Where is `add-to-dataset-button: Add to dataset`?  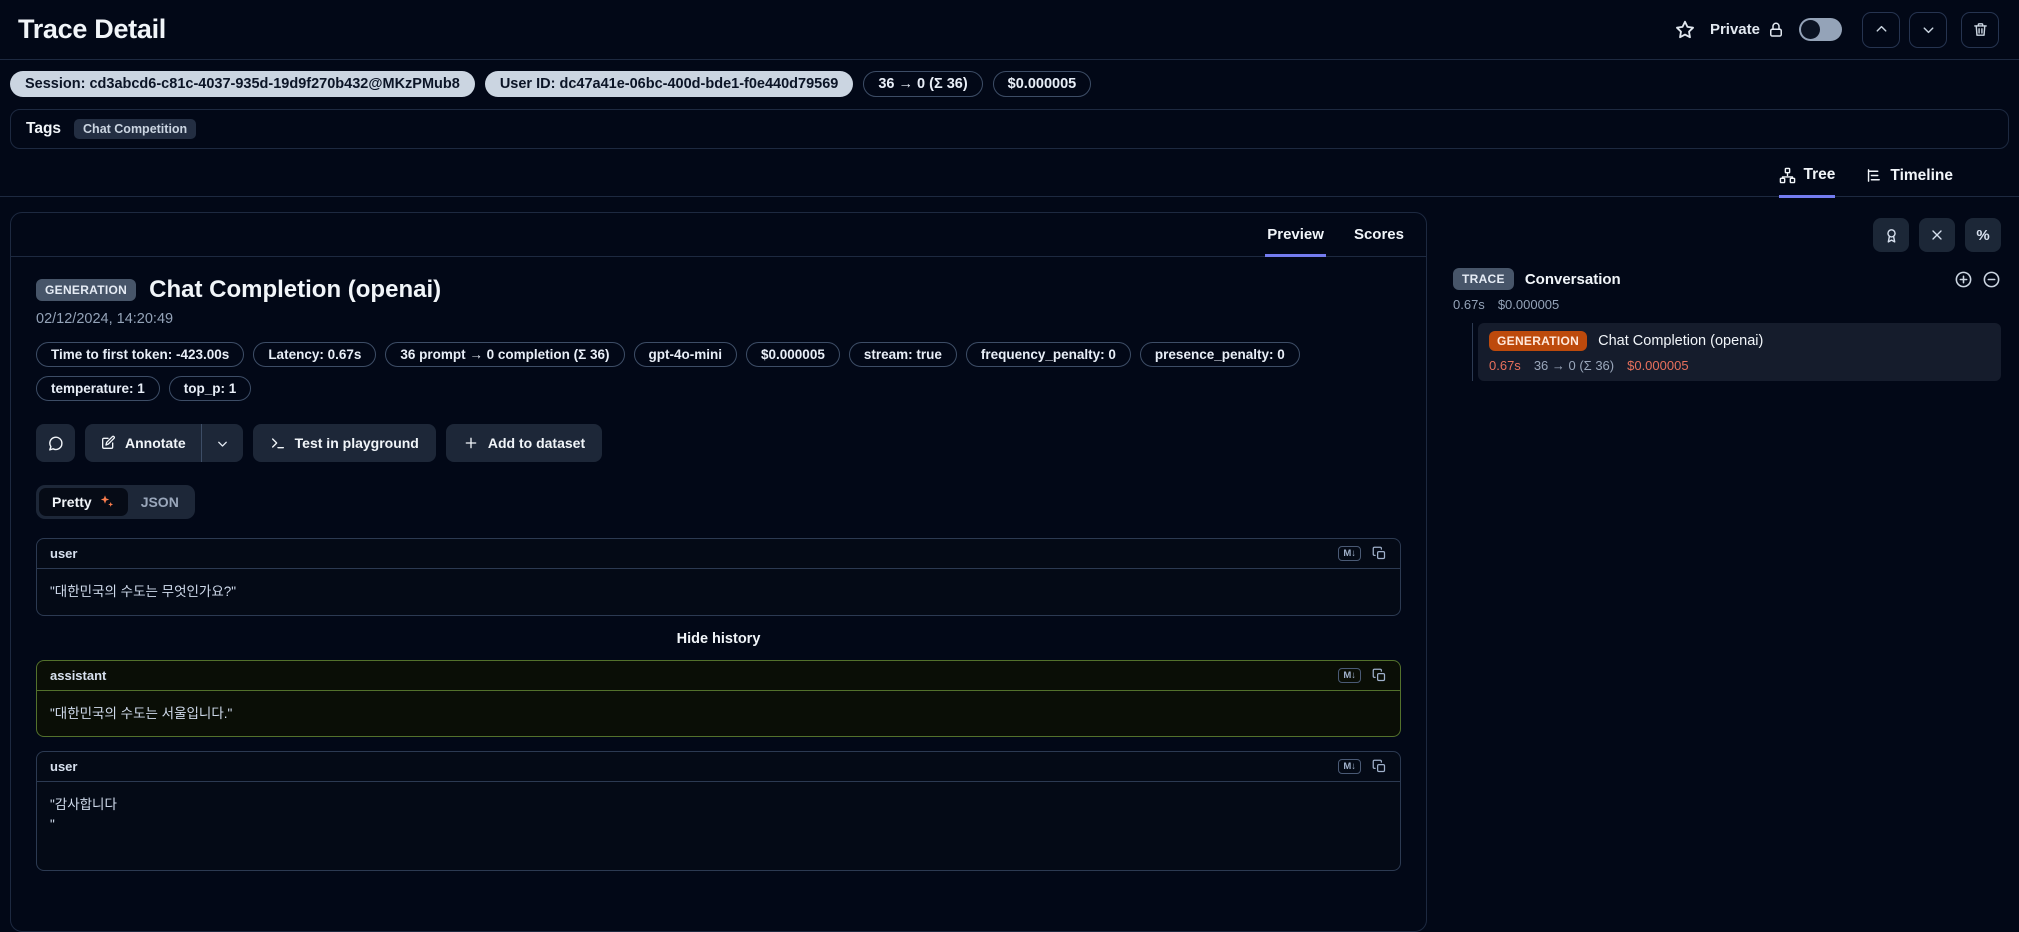 add-to-dataset-button: Add to dataset is located at coordinates (524, 443).